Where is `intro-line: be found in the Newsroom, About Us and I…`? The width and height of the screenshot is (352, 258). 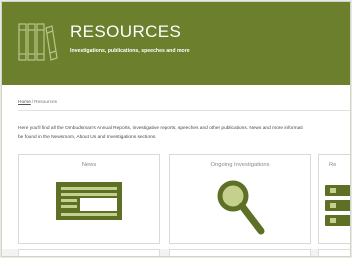
intro-line: be found in the Newsroom, About Us and I… is located at coordinates (87, 137).